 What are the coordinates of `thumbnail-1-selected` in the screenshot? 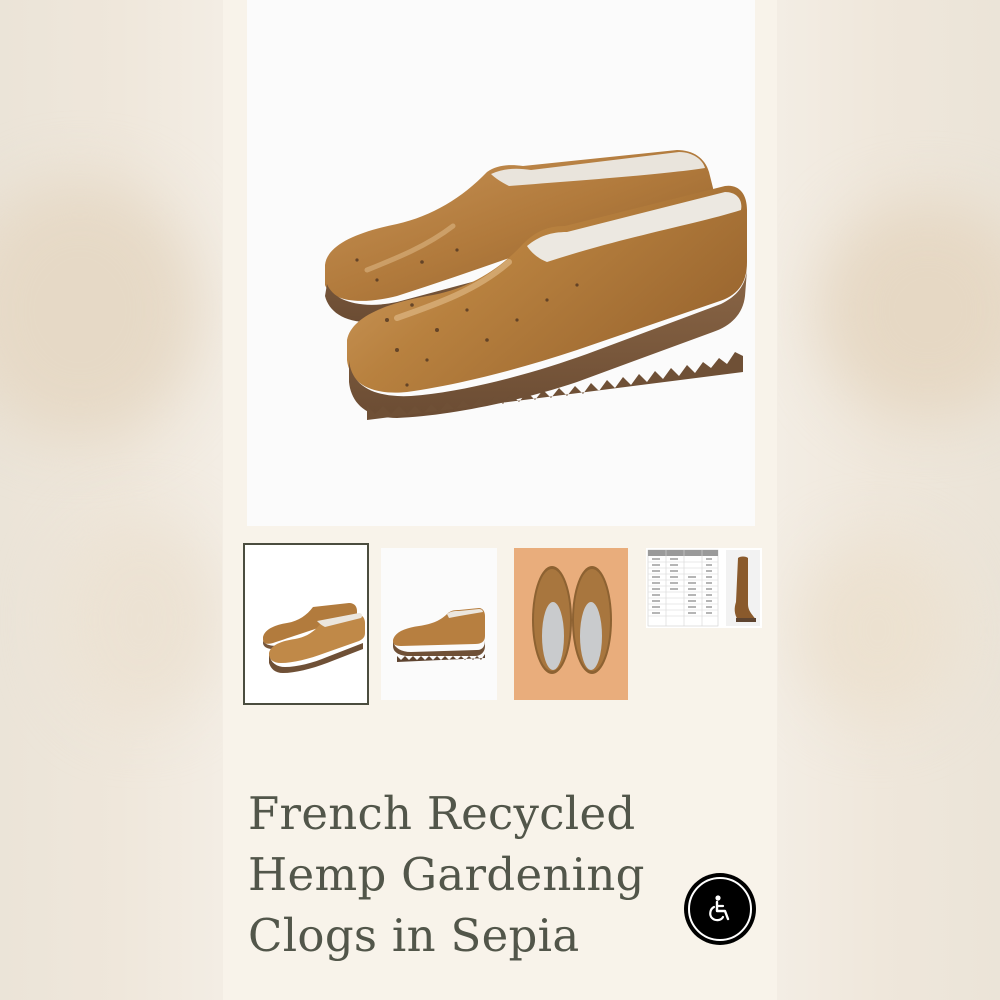 It's located at (306, 624).